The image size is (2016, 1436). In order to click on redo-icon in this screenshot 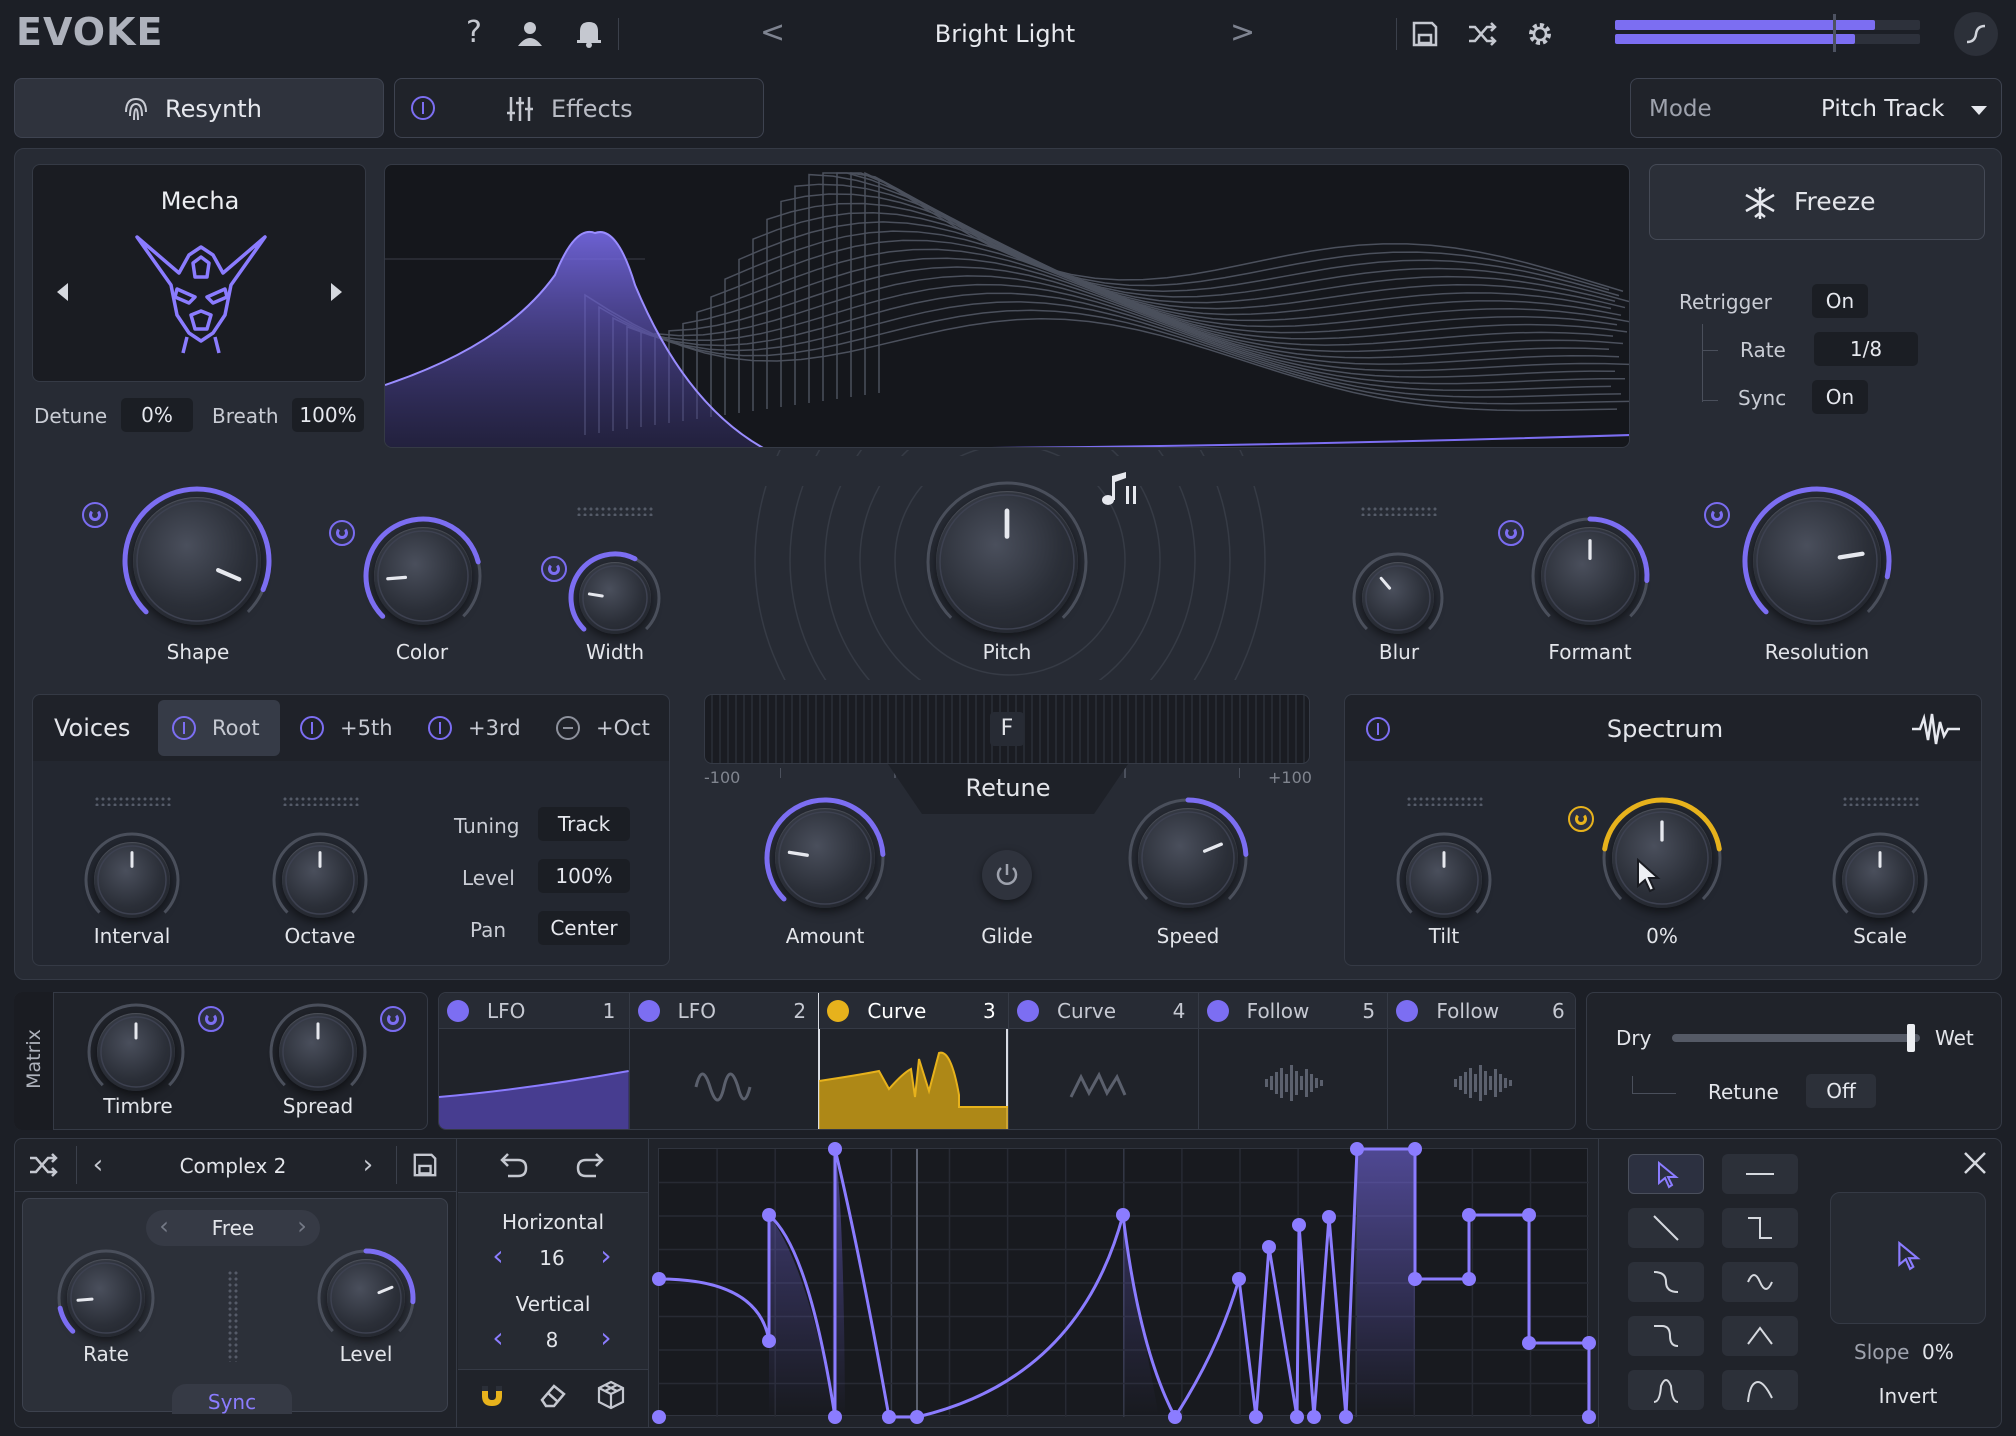, I will do `click(591, 1165)`.